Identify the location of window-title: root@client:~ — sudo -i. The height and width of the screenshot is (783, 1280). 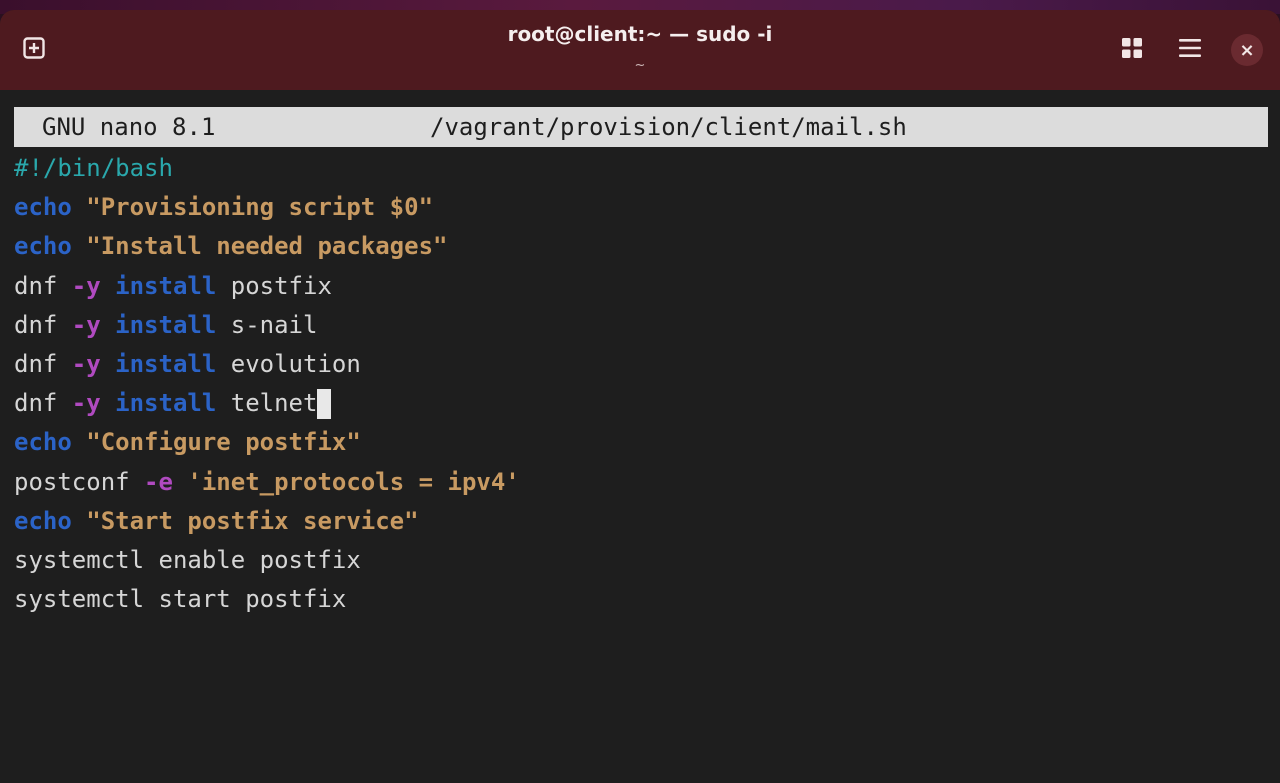
(640, 34).